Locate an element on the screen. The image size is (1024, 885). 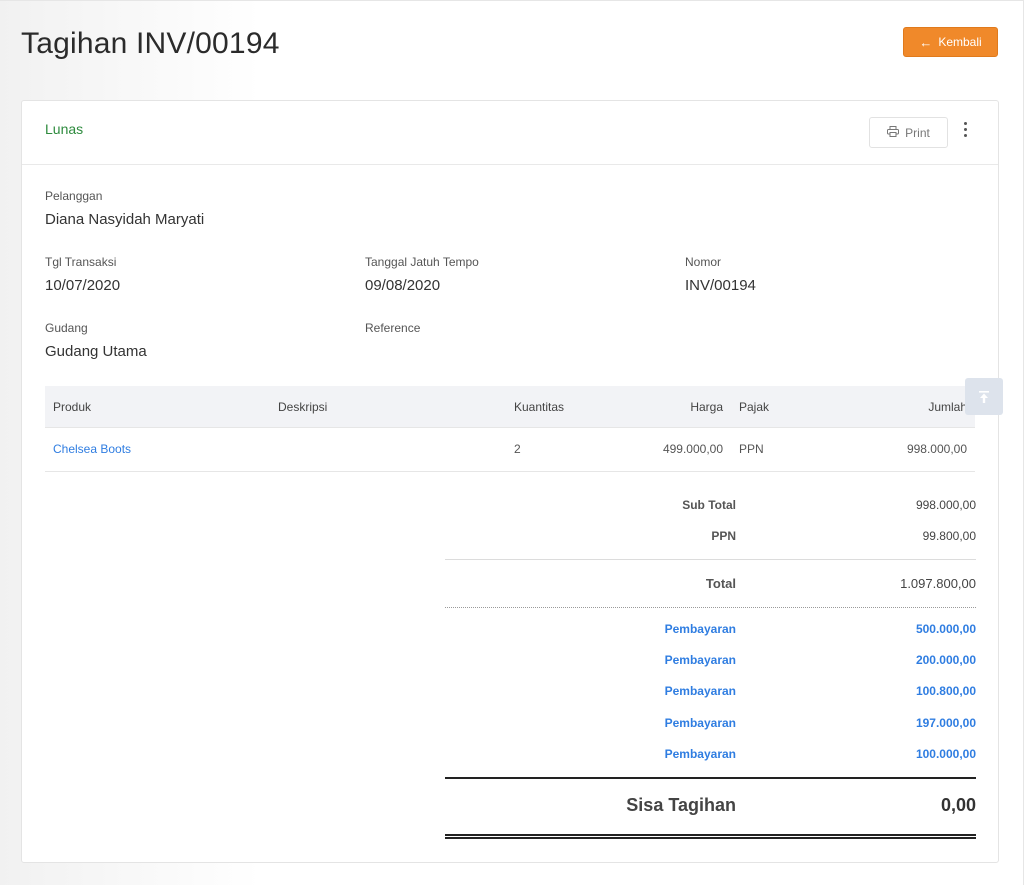
product-link: Chelsea Boots is located at coordinates (92, 449).